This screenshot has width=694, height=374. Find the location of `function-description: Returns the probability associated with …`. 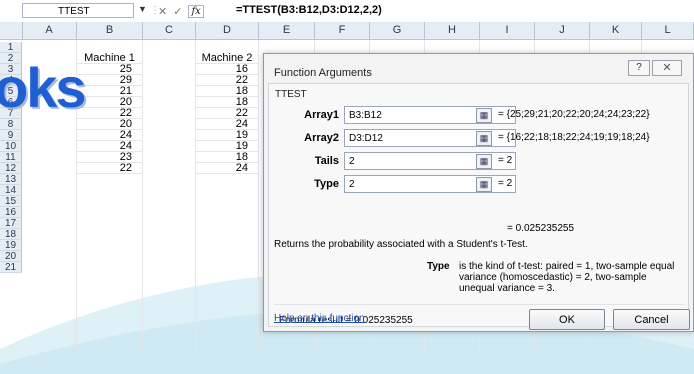

function-description: Returns the probability associated with … is located at coordinates (401, 244).